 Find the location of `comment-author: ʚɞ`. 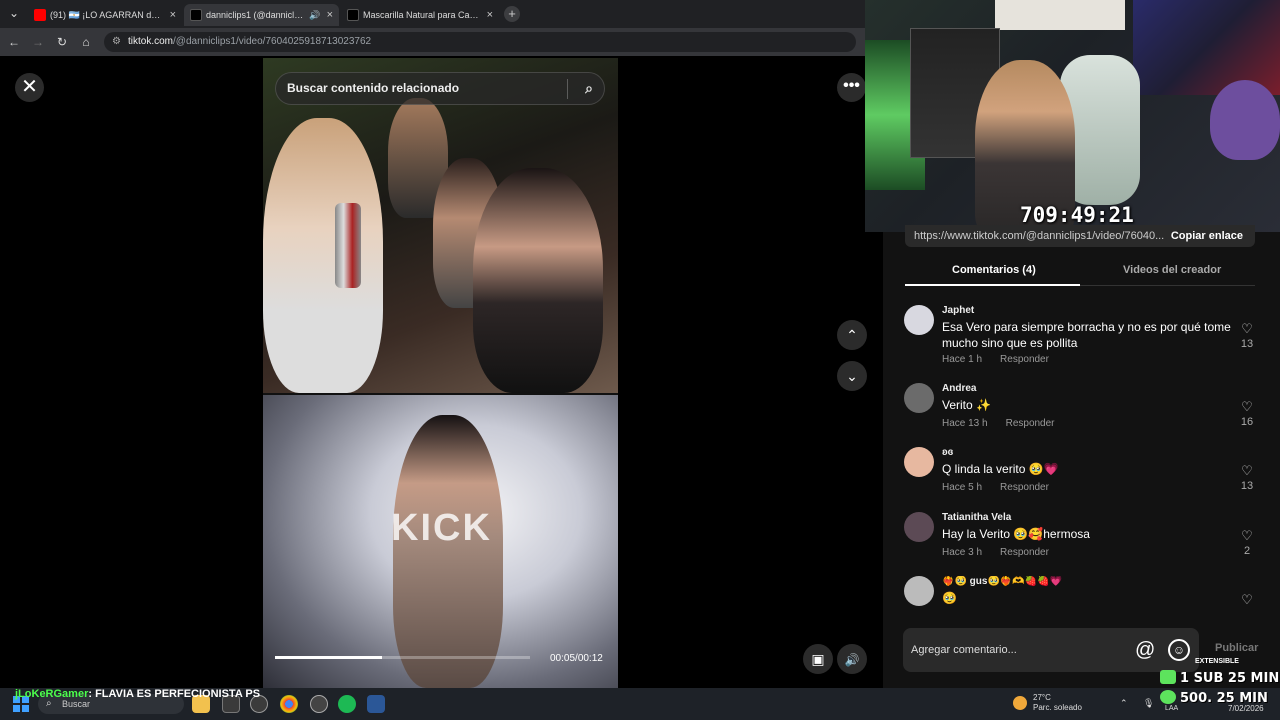

comment-author: ʚɞ is located at coordinates (947, 452).